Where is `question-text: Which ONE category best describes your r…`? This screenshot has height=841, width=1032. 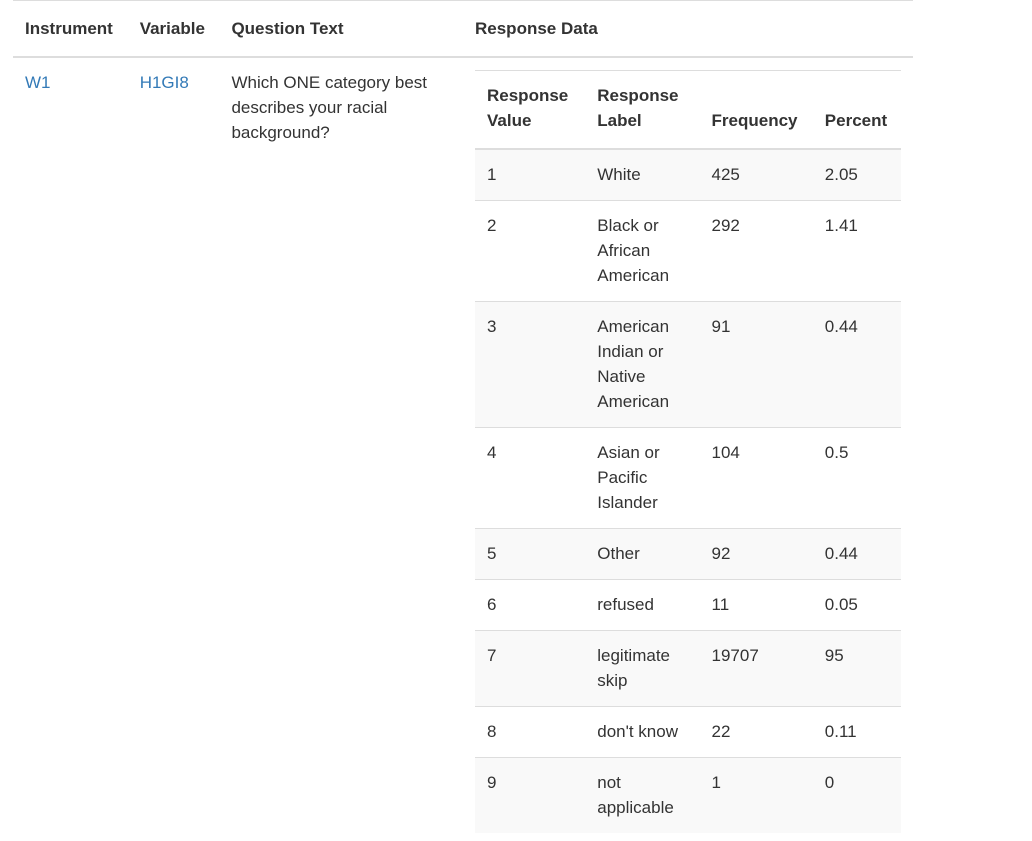
question-text: Which ONE category best describes your r… is located at coordinates (329, 107).